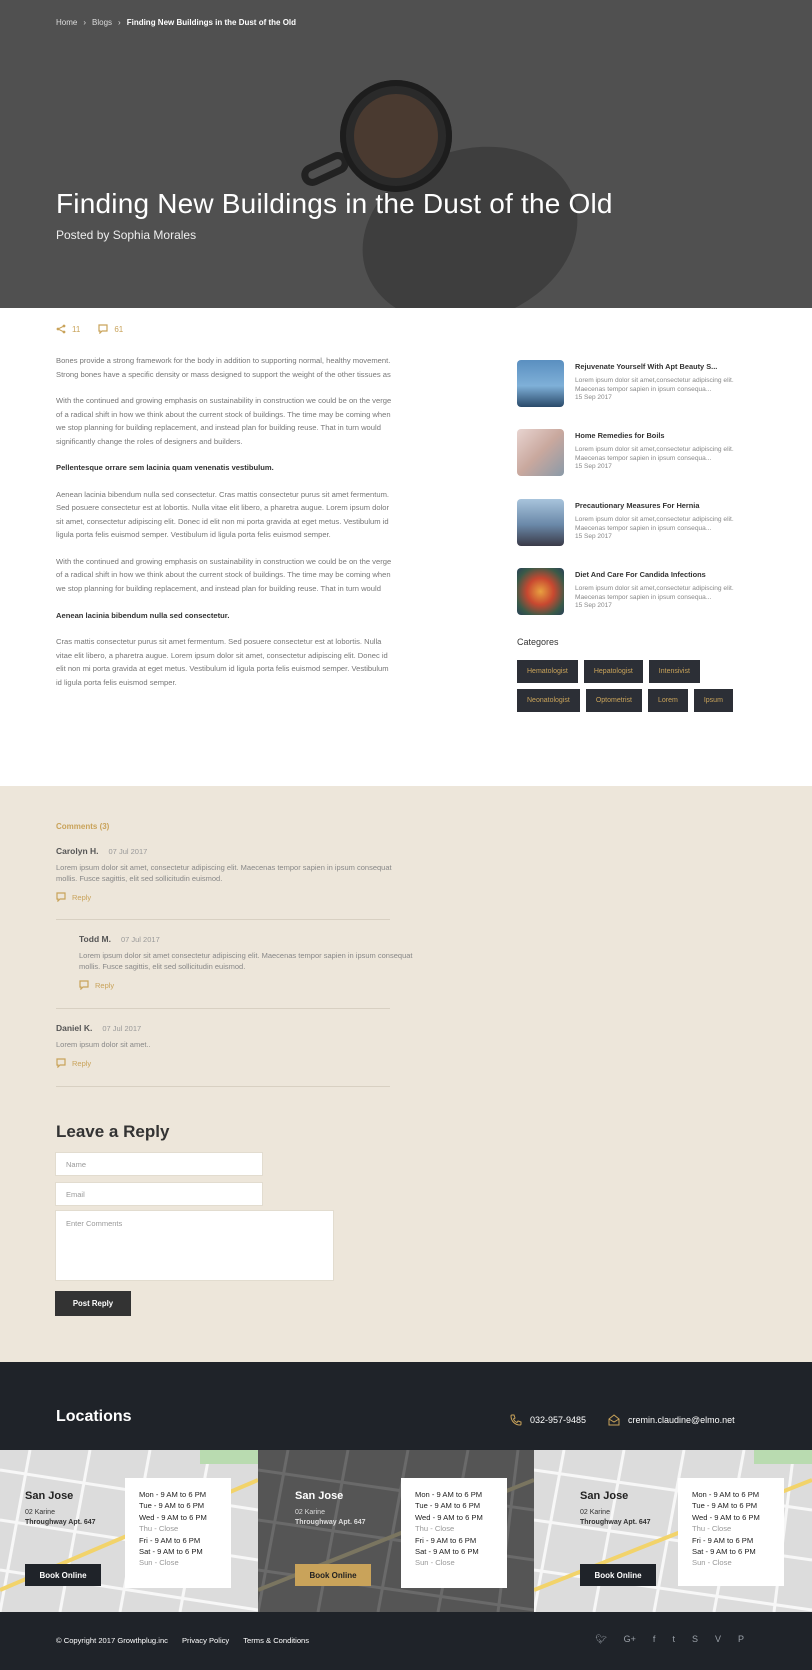 This screenshot has width=812, height=1670. Describe the element at coordinates (126, 235) in the screenshot. I see `post-byline: Posted by Sophia Morales` at that location.